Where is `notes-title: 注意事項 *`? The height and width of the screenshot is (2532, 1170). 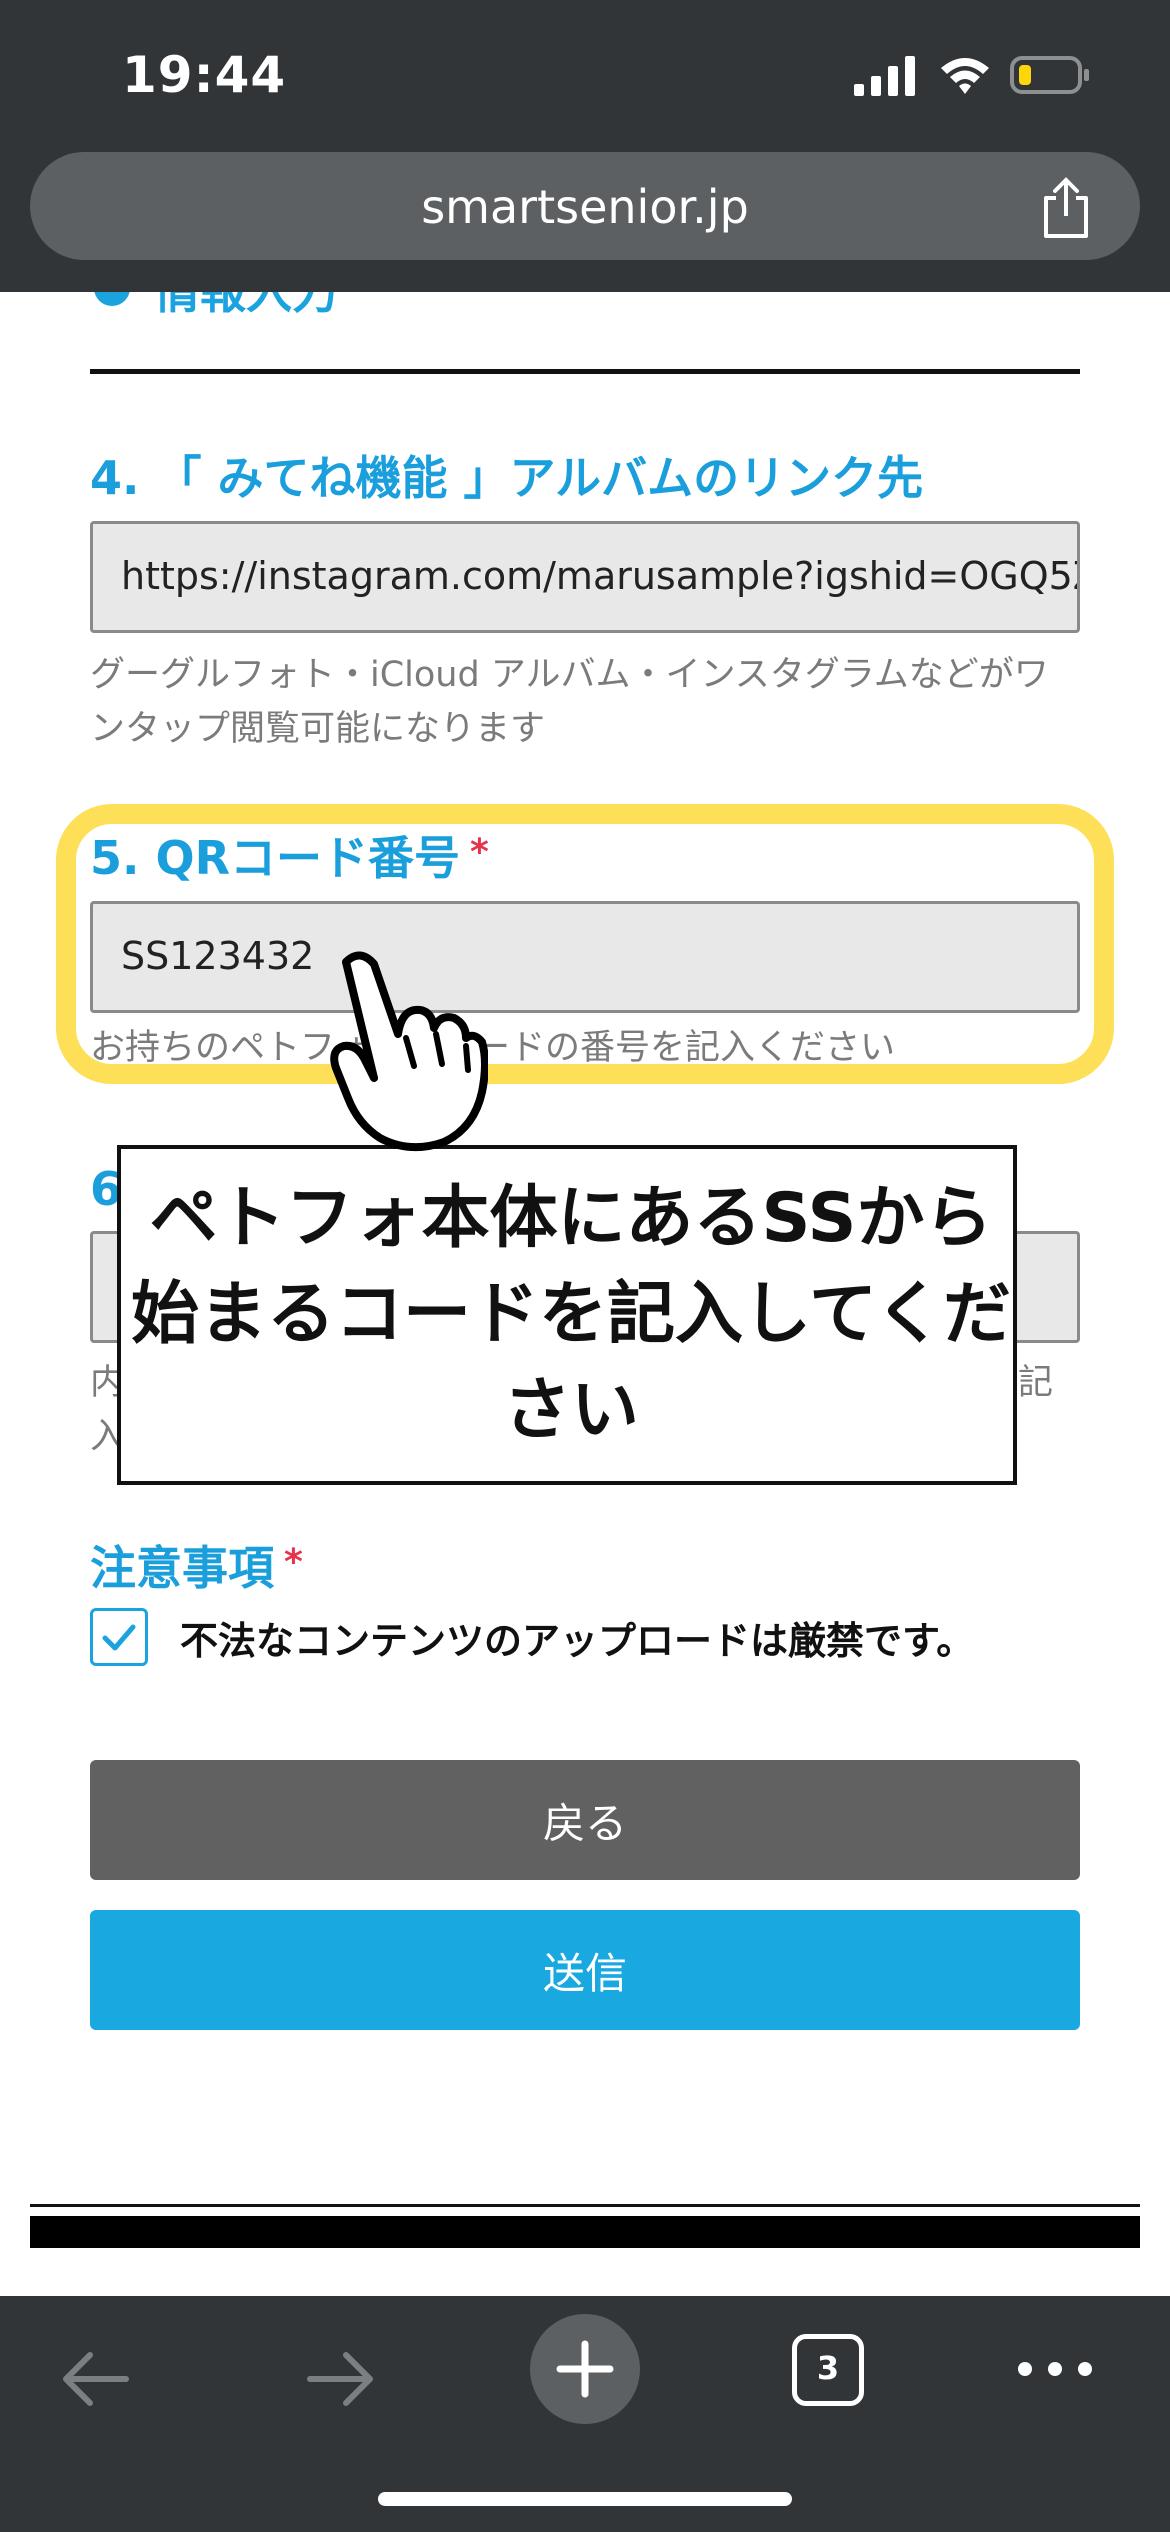
notes-title: 注意事項 * is located at coordinates (196, 1565).